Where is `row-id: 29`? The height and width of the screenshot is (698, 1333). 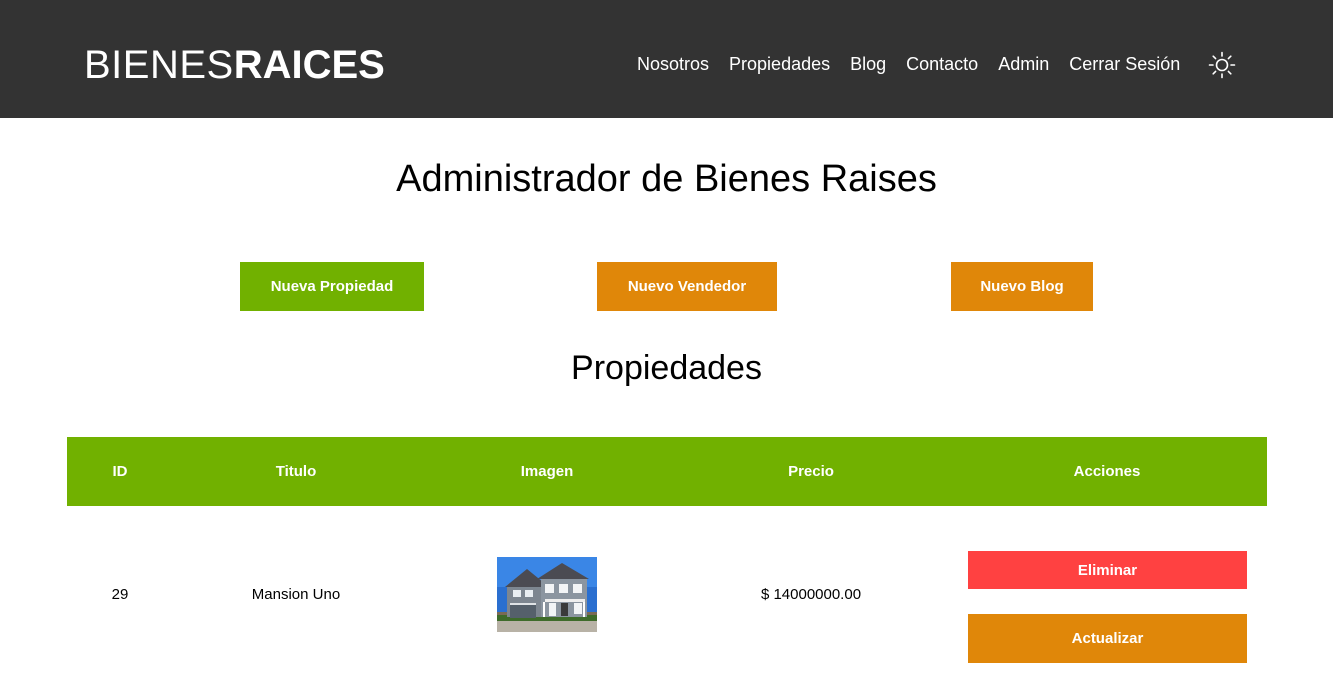
row-id: 29 is located at coordinates (120, 594).